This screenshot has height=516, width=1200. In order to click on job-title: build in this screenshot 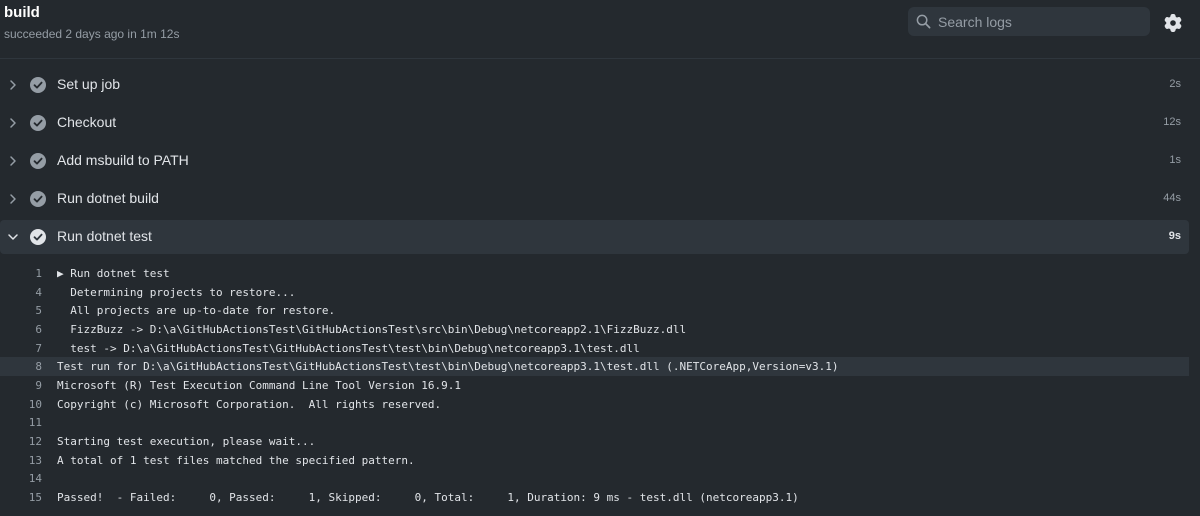, I will do `click(22, 12)`.